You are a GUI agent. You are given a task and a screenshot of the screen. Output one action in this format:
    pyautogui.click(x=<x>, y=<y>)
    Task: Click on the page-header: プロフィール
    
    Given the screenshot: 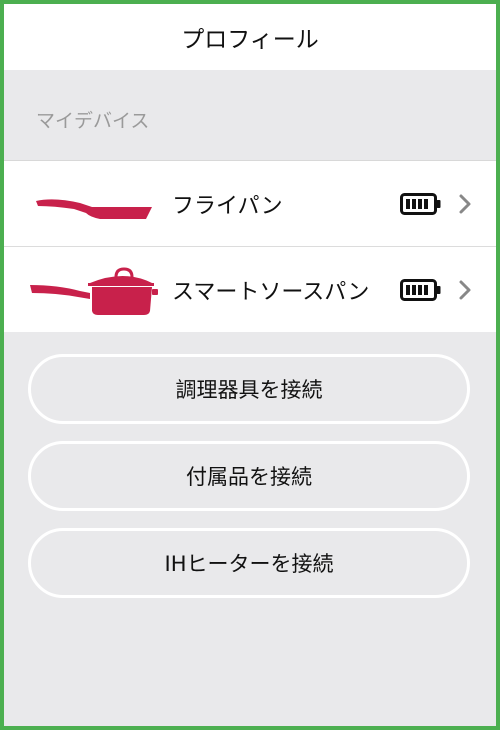 What is the action you would take?
    pyautogui.click(x=250, y=37)
    